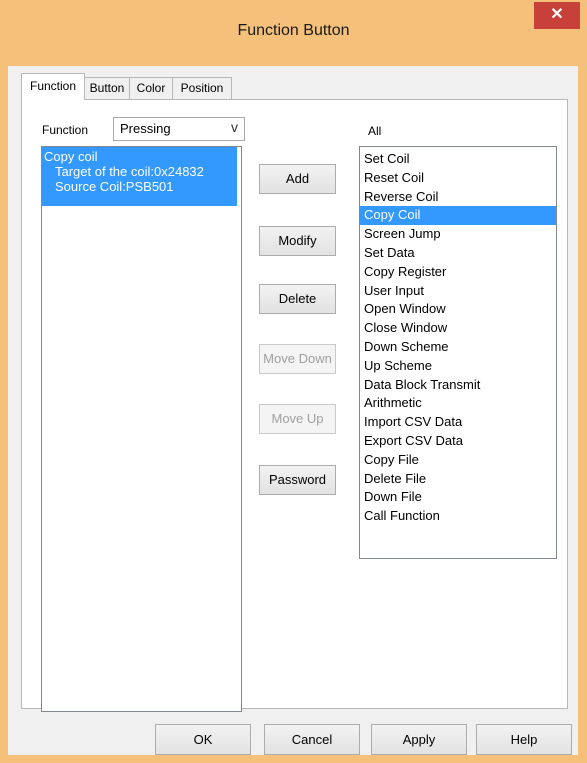 This screenshot has height=763, width=587. I want to click on move-up-button: Move Up, so click(297, 419).